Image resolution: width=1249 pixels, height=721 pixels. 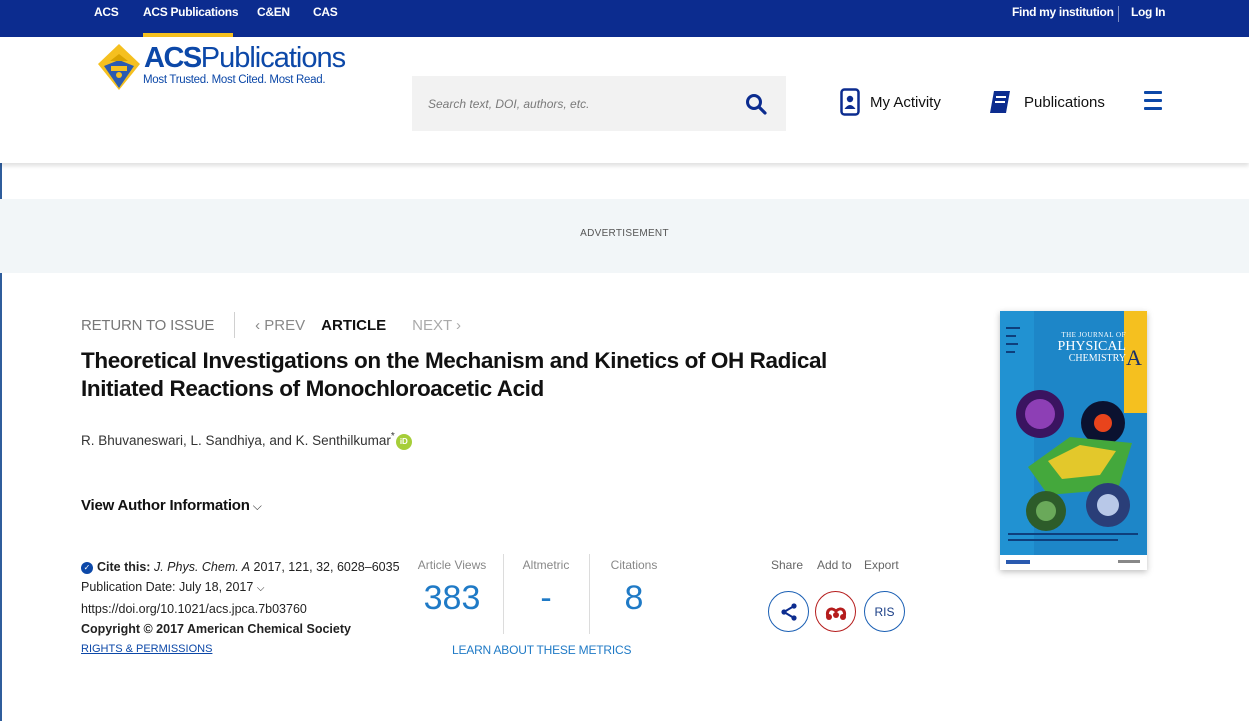 What do you see at coordinates (167, 587) in the screenshot?
I see `publication-date: Publication Date: July 18, 2017` at bounding box center [167, 587].